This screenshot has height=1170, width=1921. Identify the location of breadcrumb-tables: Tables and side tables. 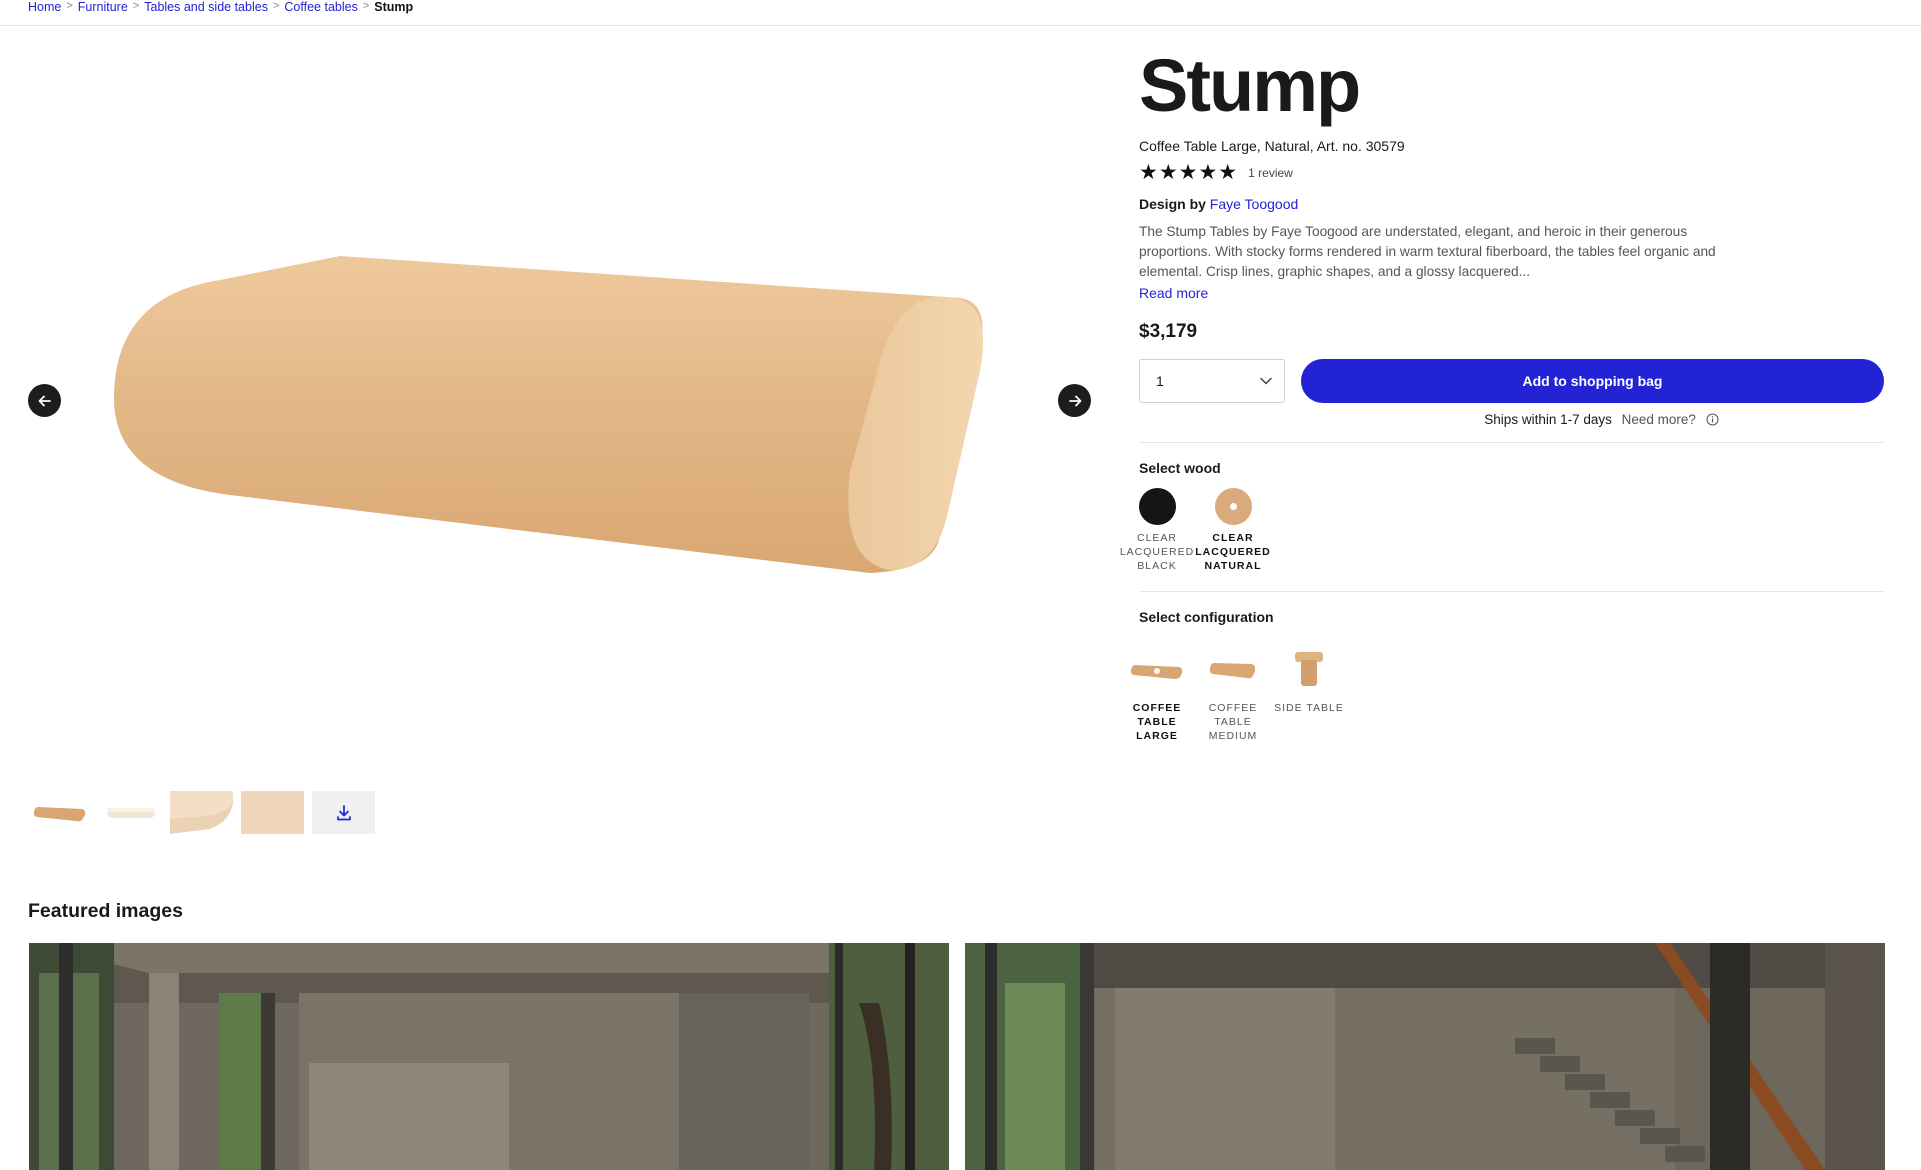
(206, 7).